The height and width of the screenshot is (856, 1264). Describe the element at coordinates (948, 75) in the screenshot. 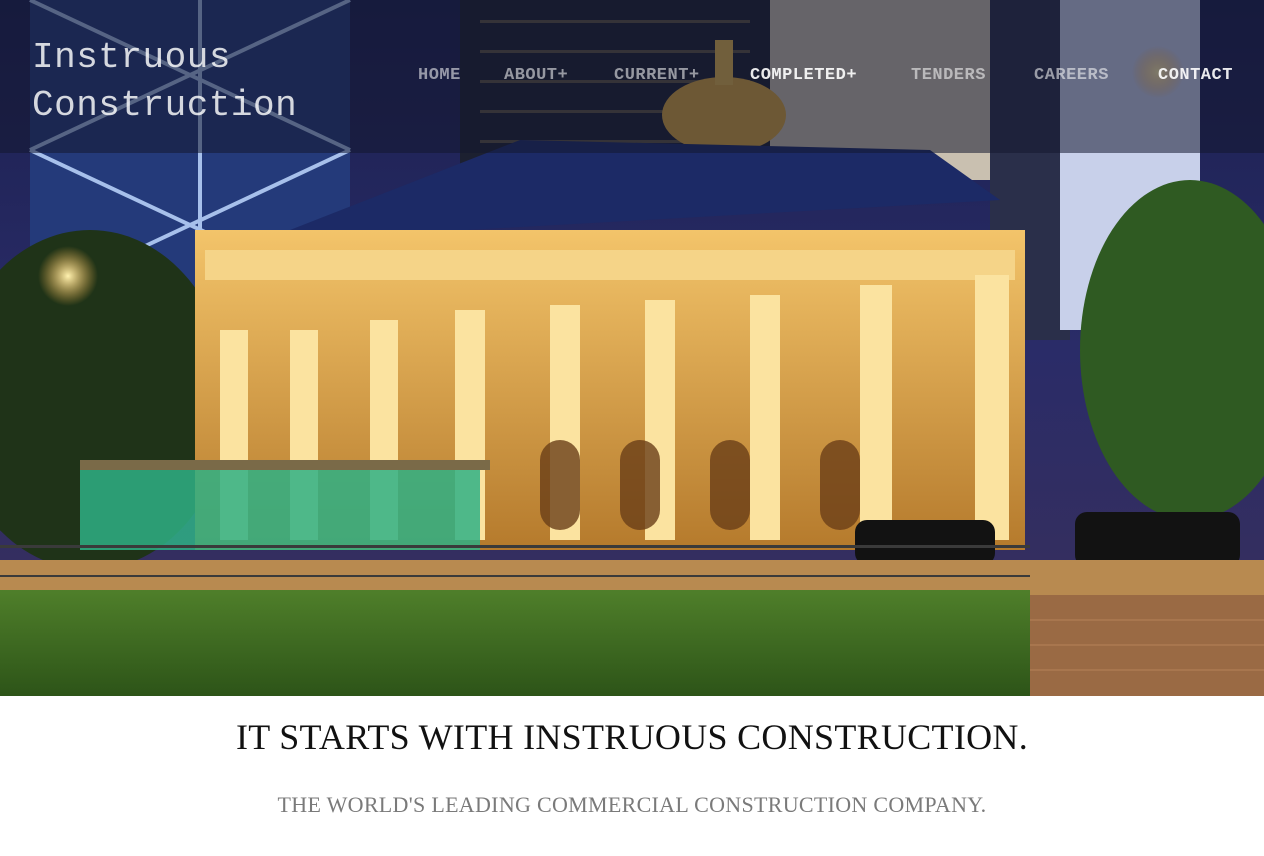

I see `nav-tenders: TENDERS` at that location.